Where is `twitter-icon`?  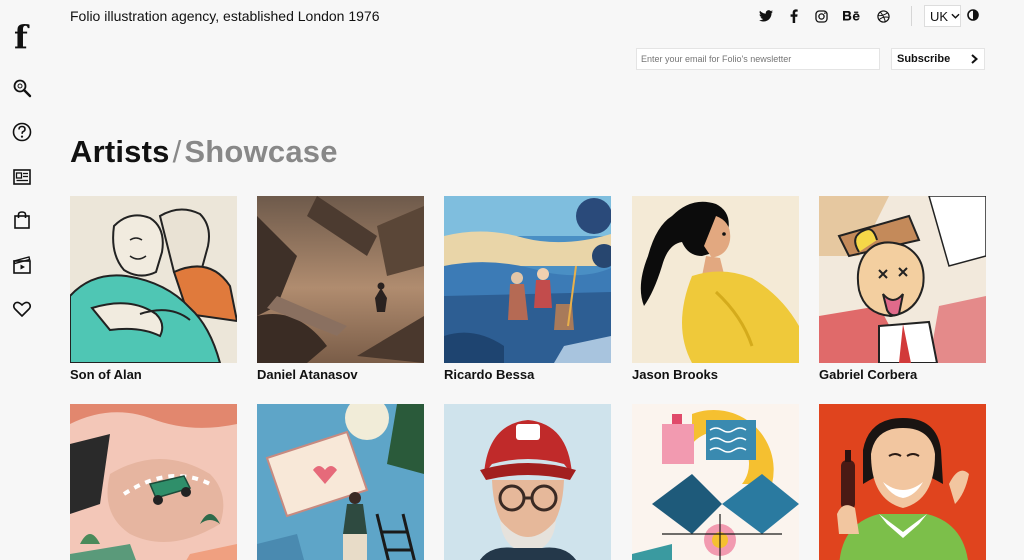
twitter-icon is located at coordinates (766, 16).